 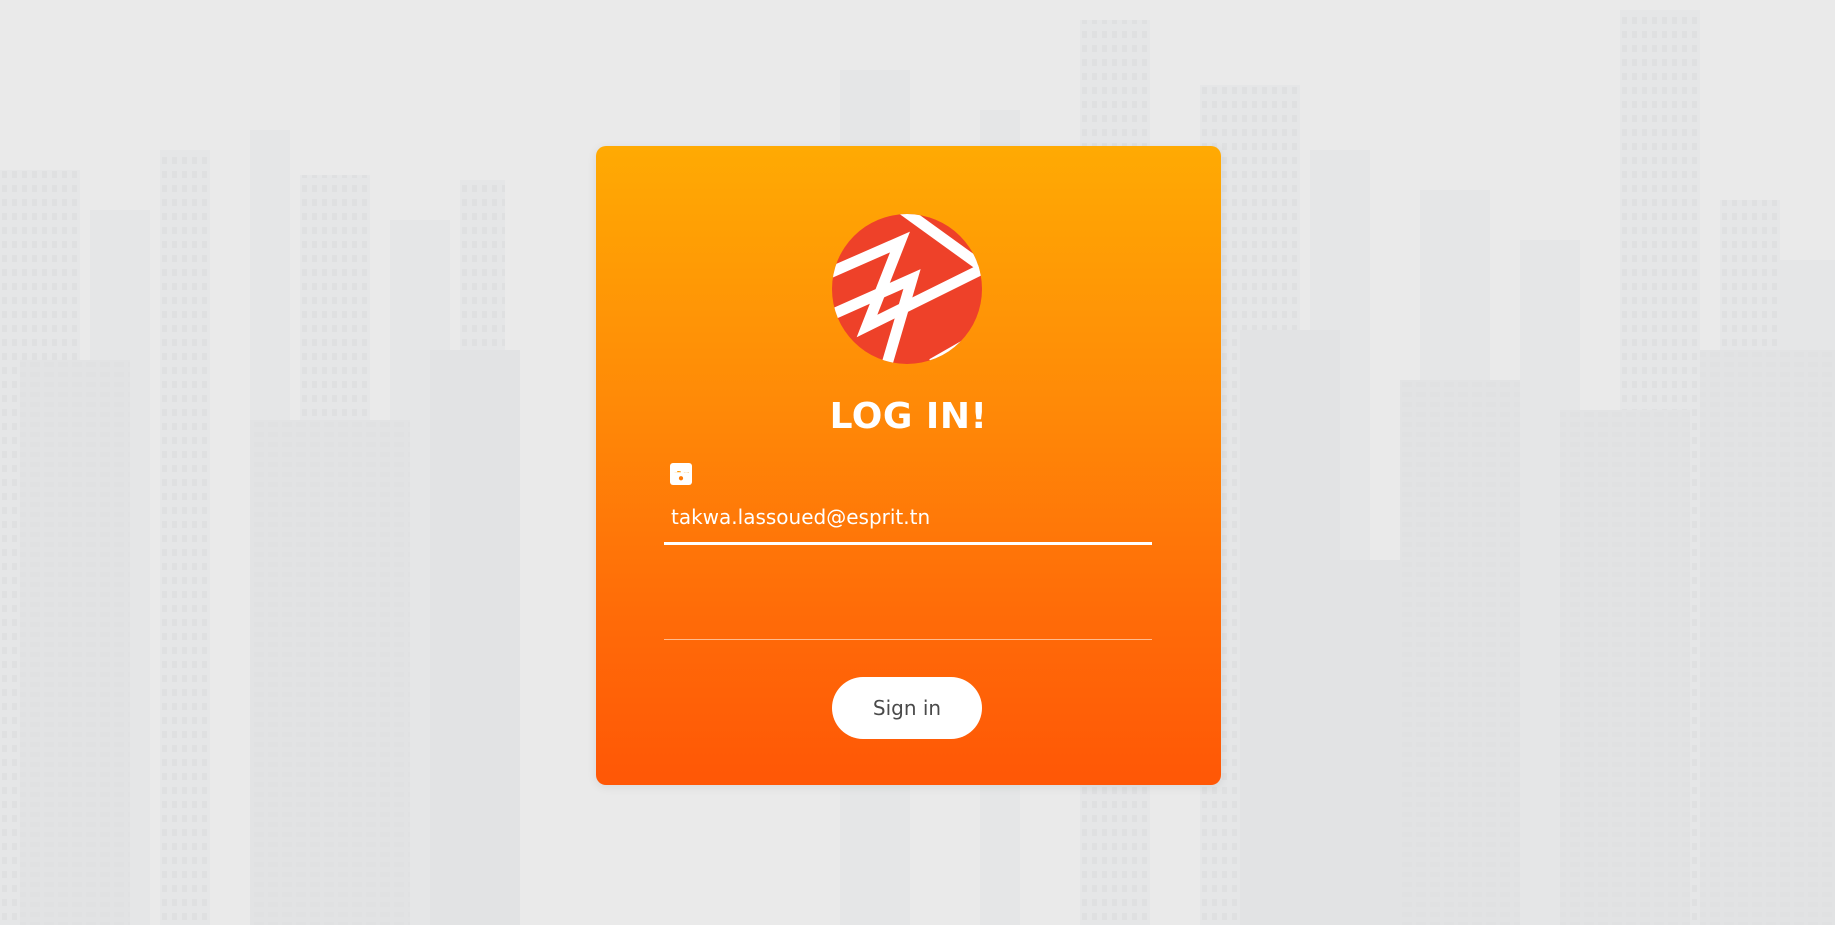 What do you see at coordinates (907, 289) in the screenshot?
I see `logo` at bounding box center [907, 289].